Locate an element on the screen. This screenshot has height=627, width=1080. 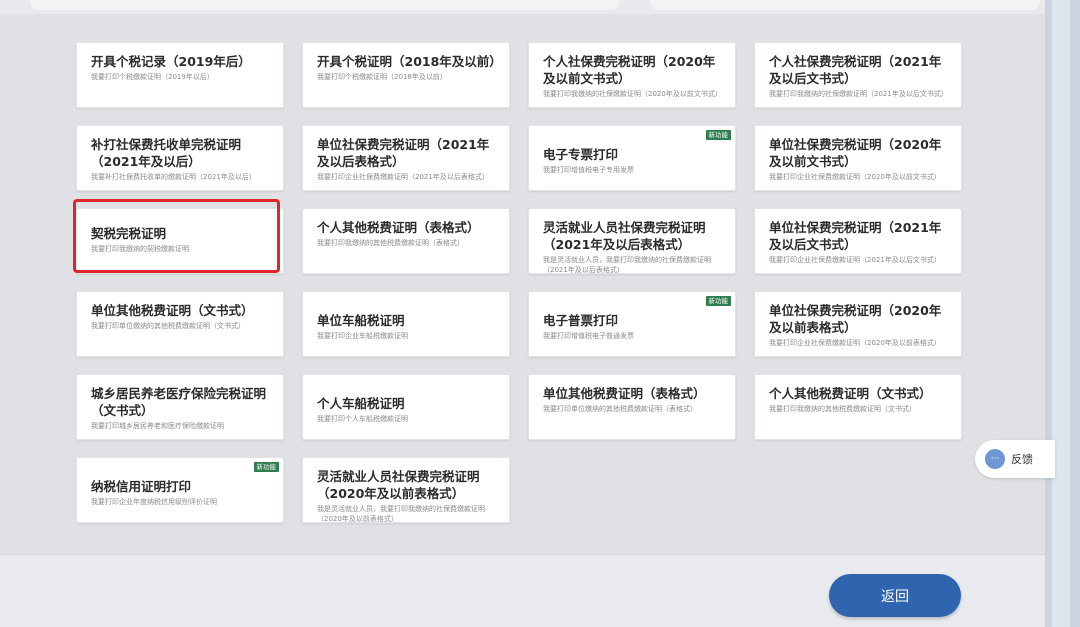
card-personal-vehicle-tax: 个人车船税证明 我要打印个人车船税缴款证明 is located at coordinates (406, 407).